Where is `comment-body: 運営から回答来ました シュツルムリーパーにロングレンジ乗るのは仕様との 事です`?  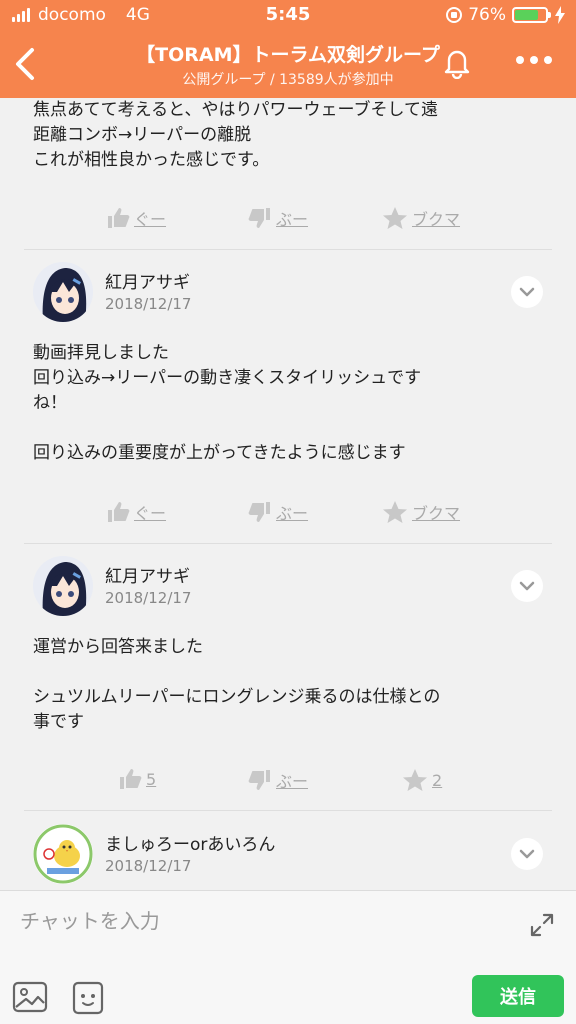 comment-body: 運営から回答来ました シュツルムリーパーにロングレンジ乗るのは仕様との 事です is located at coordinates (237, 684).